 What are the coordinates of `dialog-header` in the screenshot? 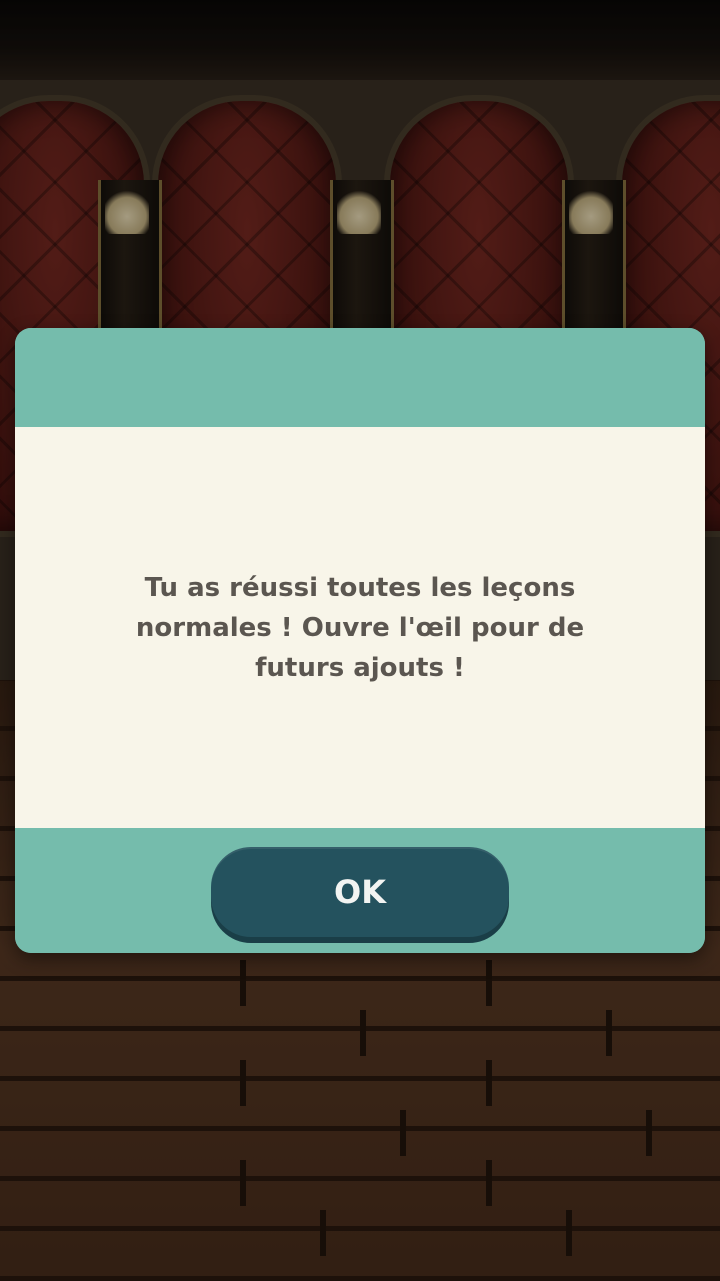 It's located at (360, 377).